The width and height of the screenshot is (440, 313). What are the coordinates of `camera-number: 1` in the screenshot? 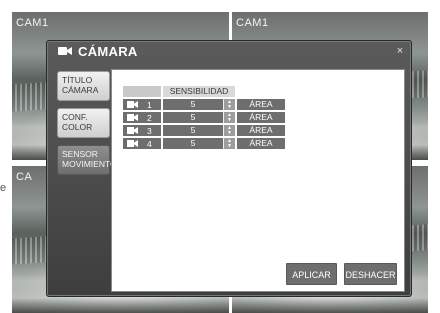 It's located at (149, 104).